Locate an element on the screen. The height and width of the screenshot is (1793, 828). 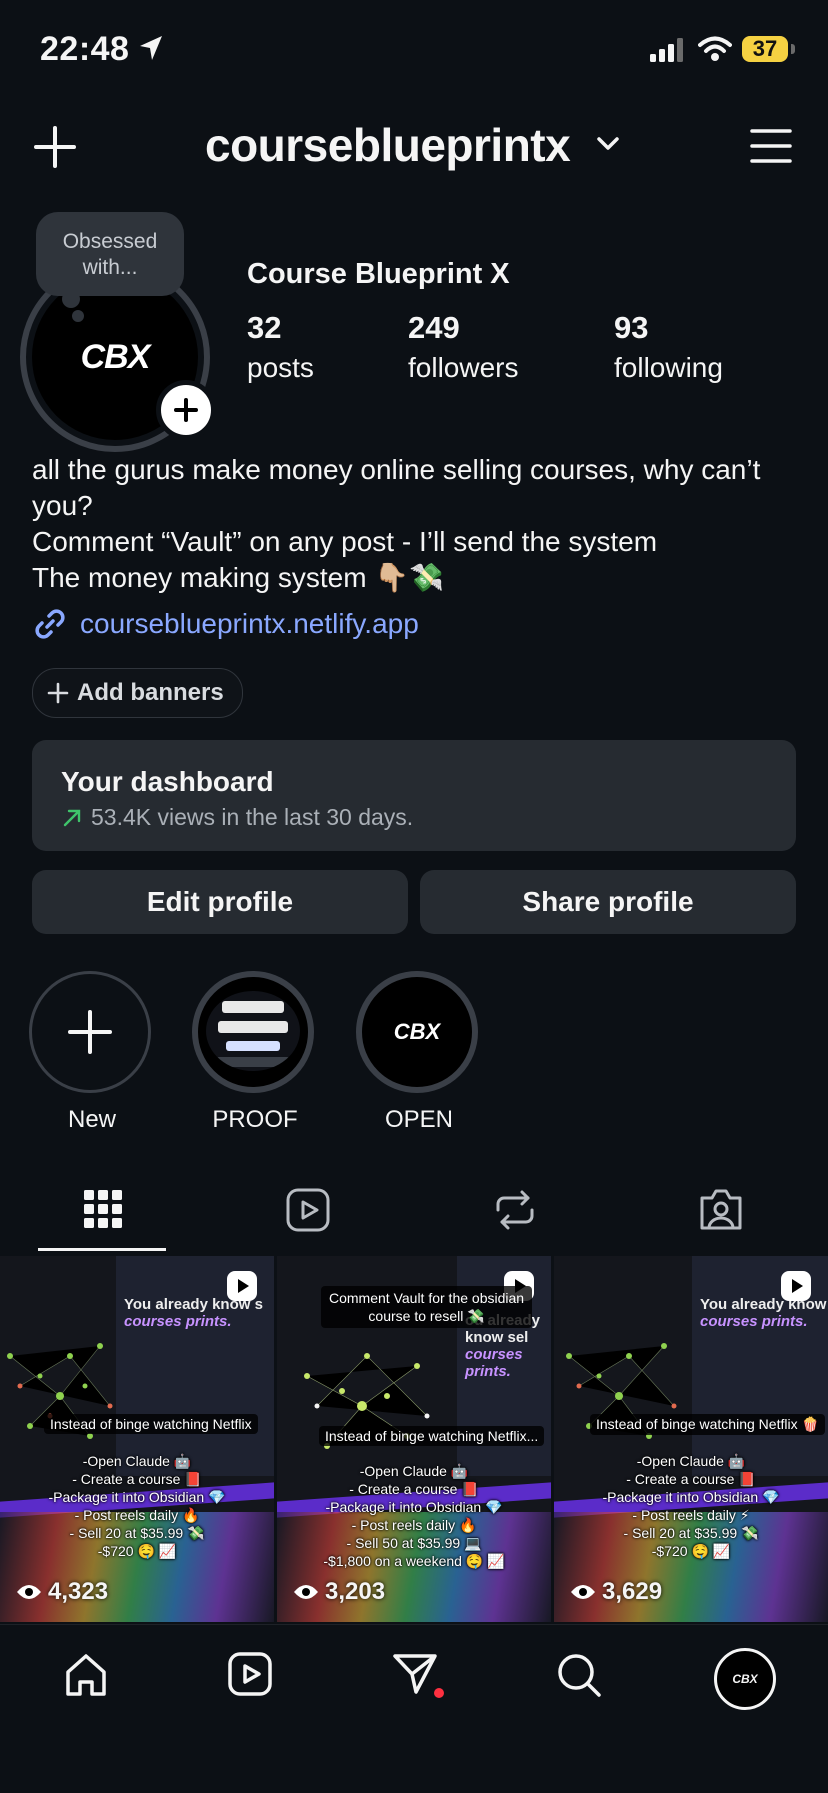
bio-line: you? is located at coordinates (62, 505).